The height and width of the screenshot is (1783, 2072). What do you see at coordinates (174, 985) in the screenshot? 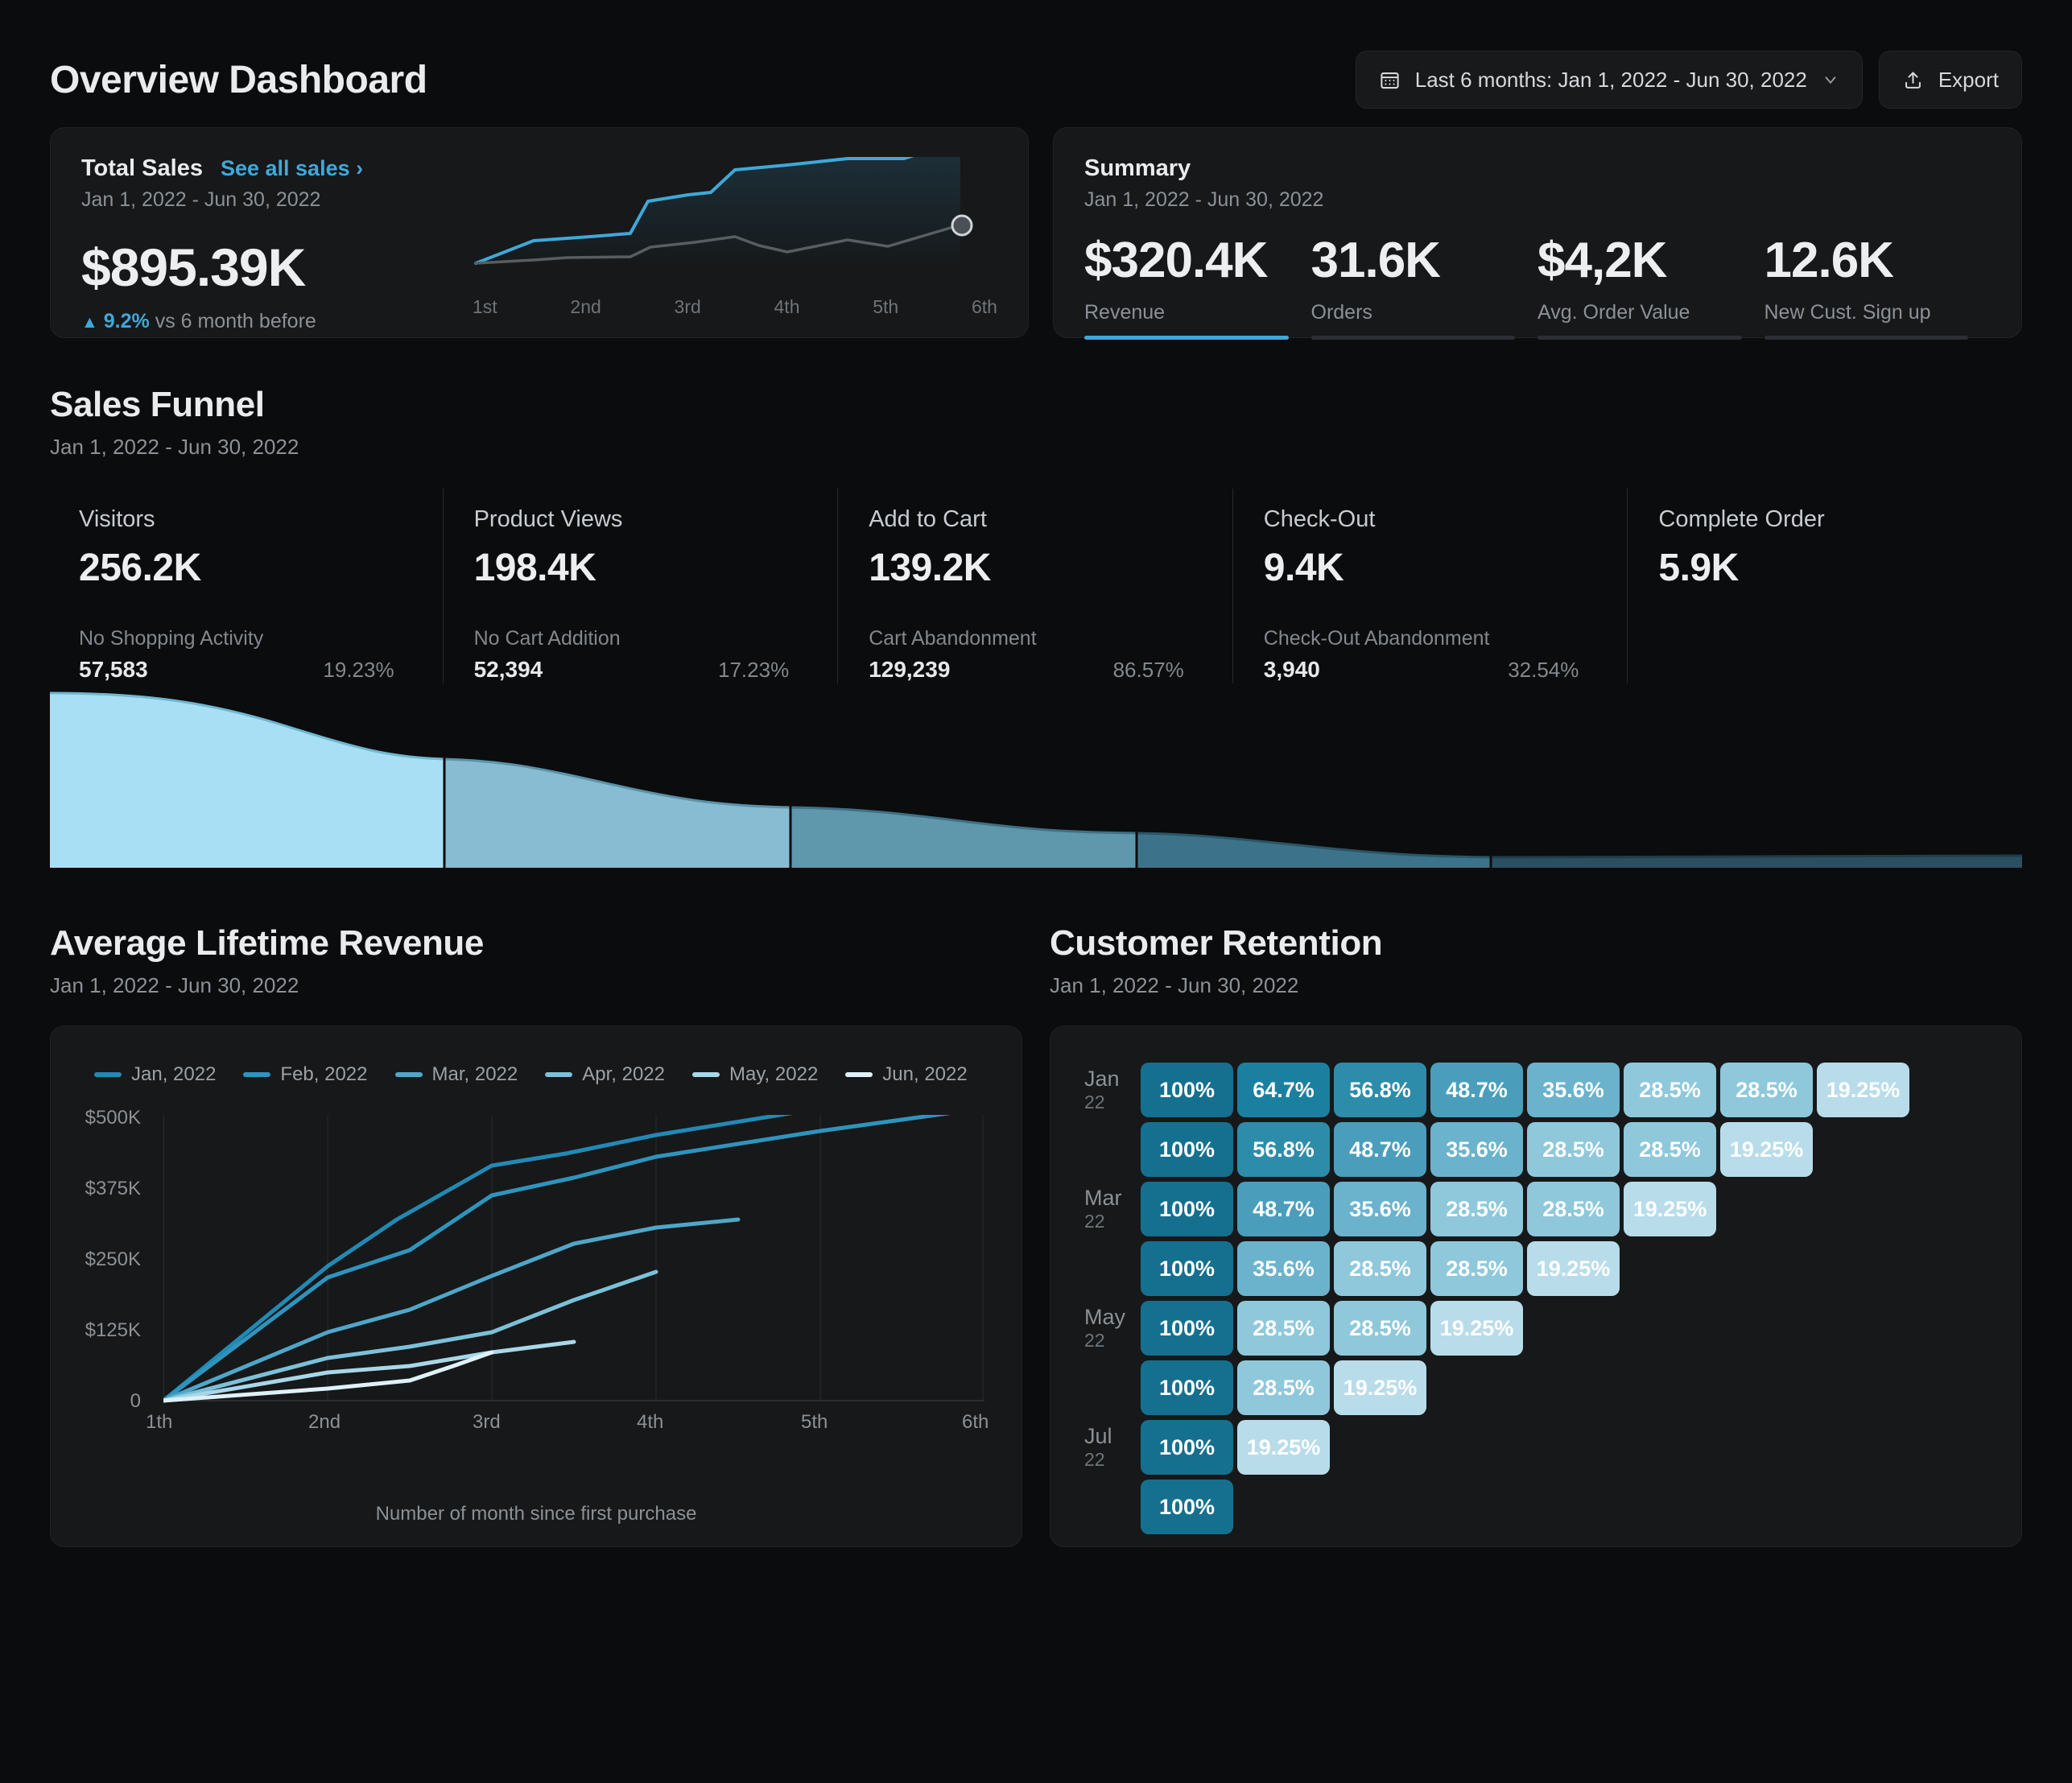
I see `lifetime-revenue-date-range: Jan 1, 2022 - Jun 30, 2022` at bounding box center [174, 985].